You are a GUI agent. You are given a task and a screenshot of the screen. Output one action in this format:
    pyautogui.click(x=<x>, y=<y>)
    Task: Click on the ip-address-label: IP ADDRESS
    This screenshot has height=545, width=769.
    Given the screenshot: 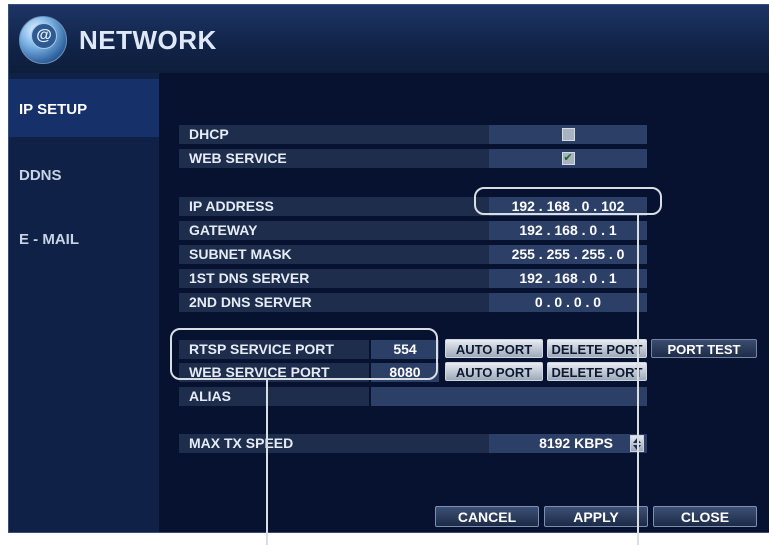 What is the action you would take?
    pyautogui.click(x=334, y=206)
    